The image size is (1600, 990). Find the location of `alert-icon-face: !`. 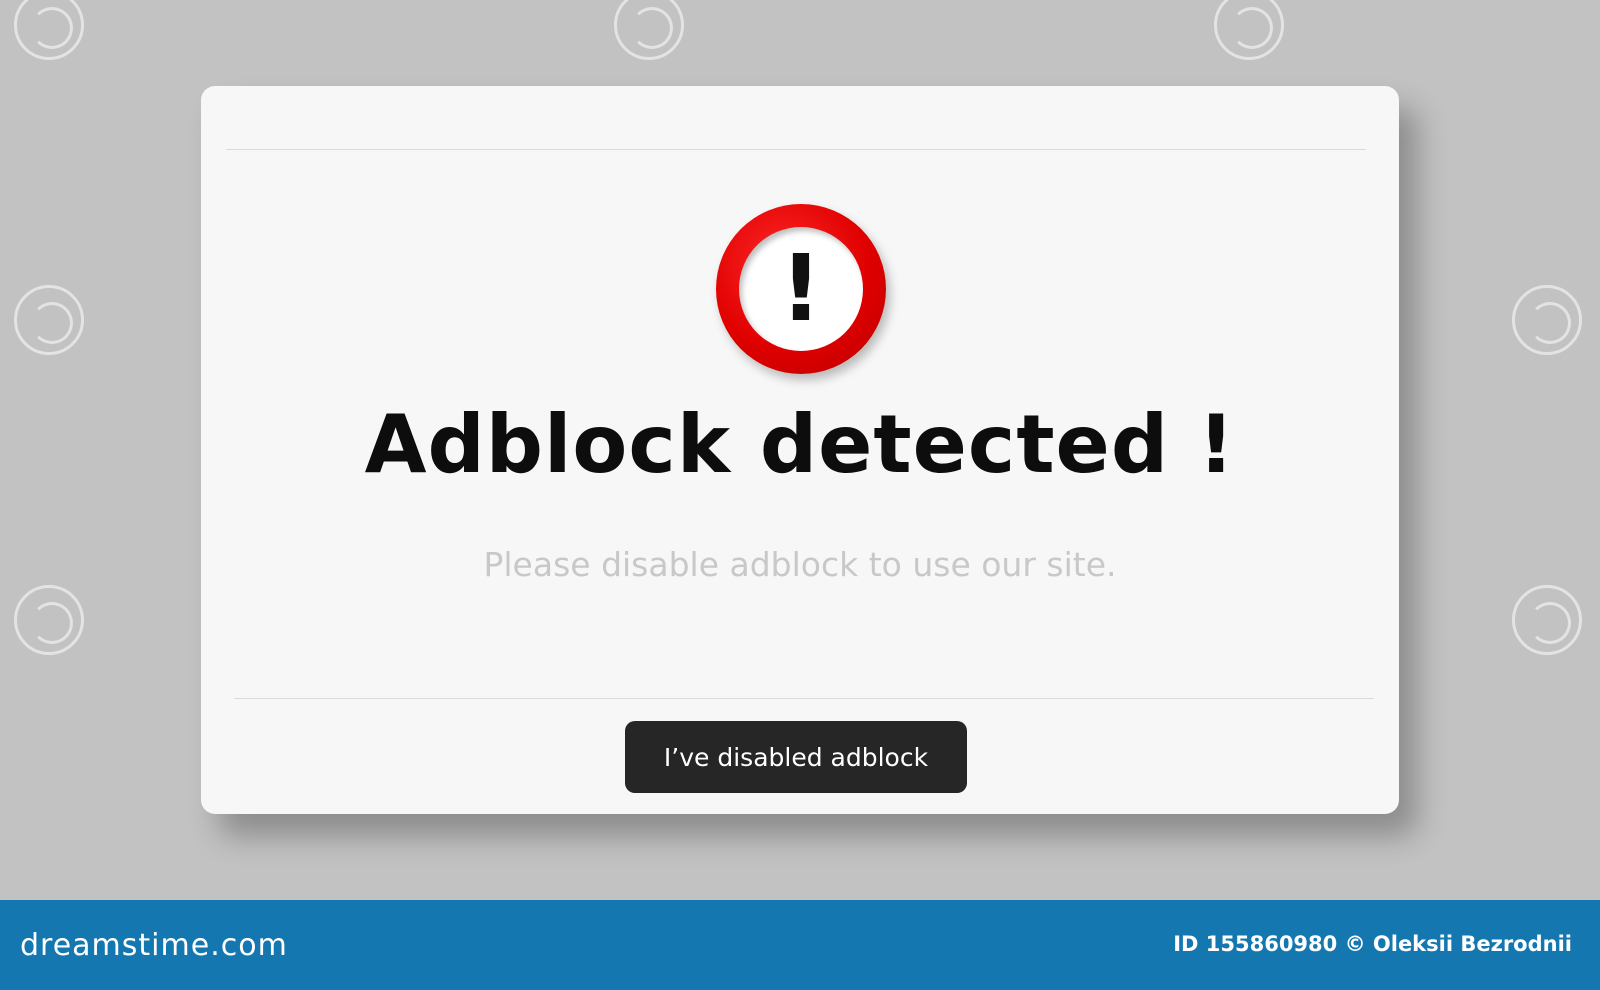

alert-icon-face: ! is located at coordinates (801, 289).